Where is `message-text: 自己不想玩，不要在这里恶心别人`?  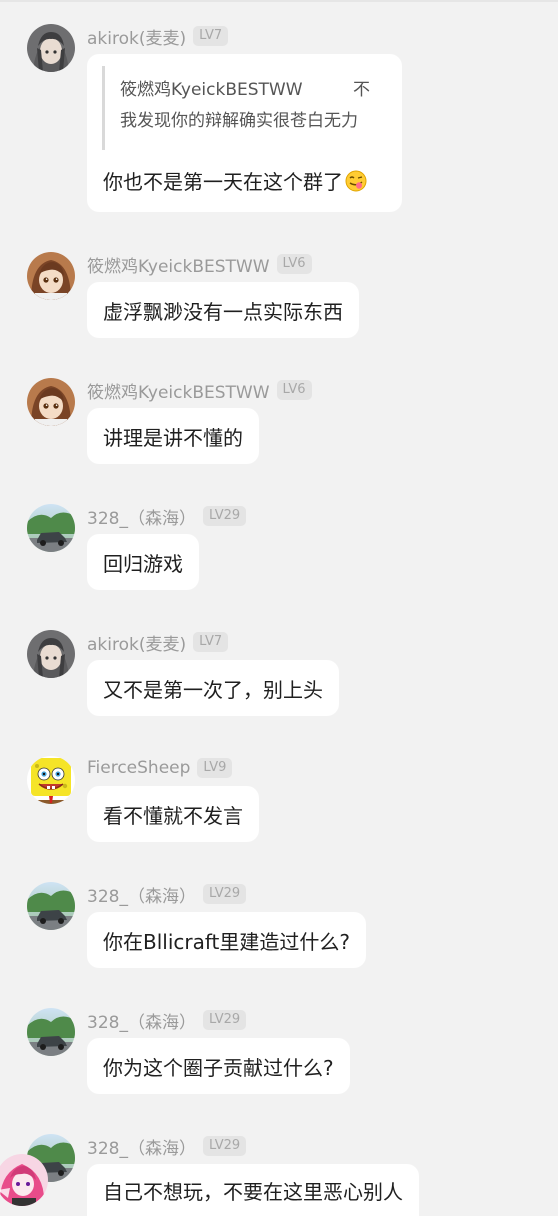 message-text: 自己不想玩，不要在这里恶心别人 is located at coordinates (253, 1191).